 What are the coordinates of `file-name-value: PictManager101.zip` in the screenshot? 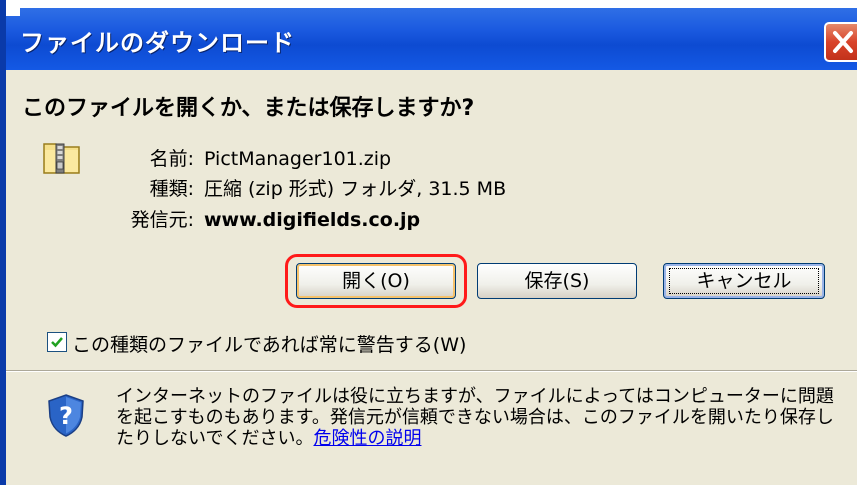 It's located at (298, 159).